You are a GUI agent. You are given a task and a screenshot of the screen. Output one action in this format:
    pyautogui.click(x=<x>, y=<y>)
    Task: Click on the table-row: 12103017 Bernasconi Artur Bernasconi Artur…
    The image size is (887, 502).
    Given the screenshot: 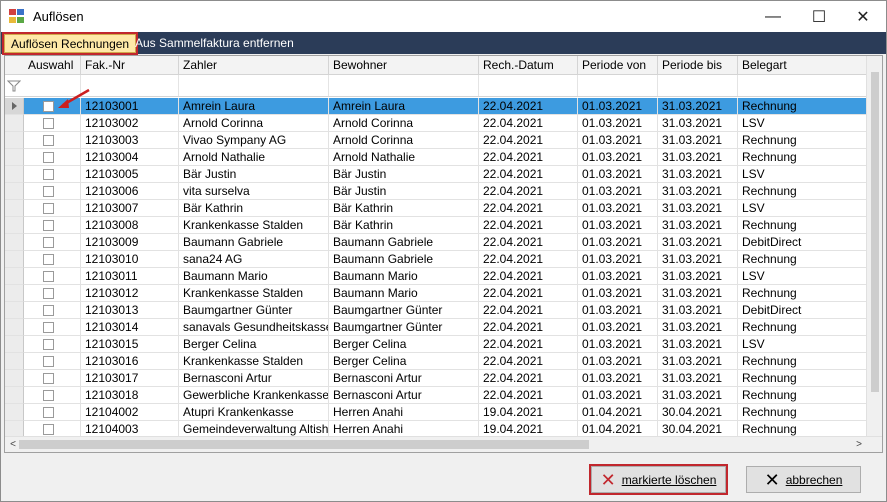 What is the action you would take?
    pyautogui.click(x=436, y=378)
    